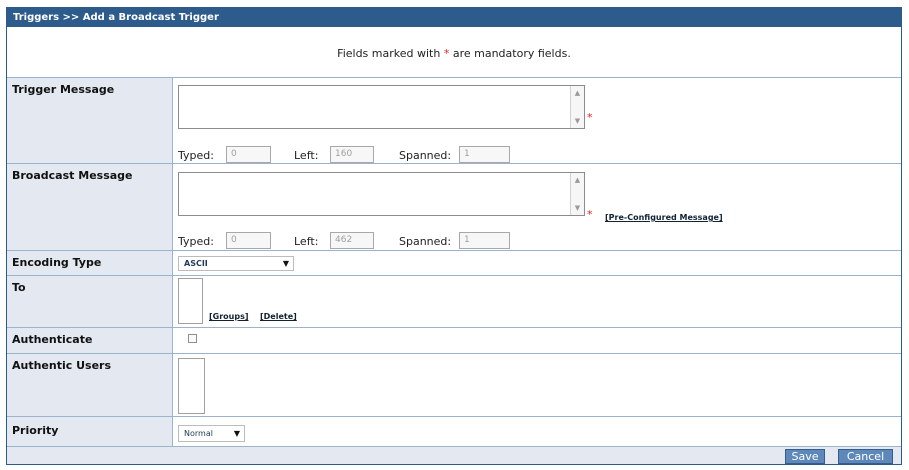 The height and width of the screenshot is (470, 909). What do you see at coordinates (90, 385) in the screenshot?
I see `authentic-users-label: Authentic Users` at bounding box center [90, 385].